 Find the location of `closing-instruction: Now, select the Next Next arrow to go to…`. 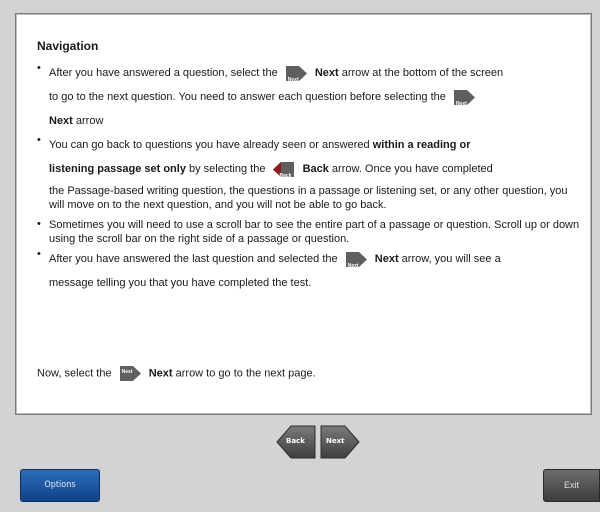

closing-instruction: Now, select the Next Next arrow to go to… is located at coordinates (176, 373).